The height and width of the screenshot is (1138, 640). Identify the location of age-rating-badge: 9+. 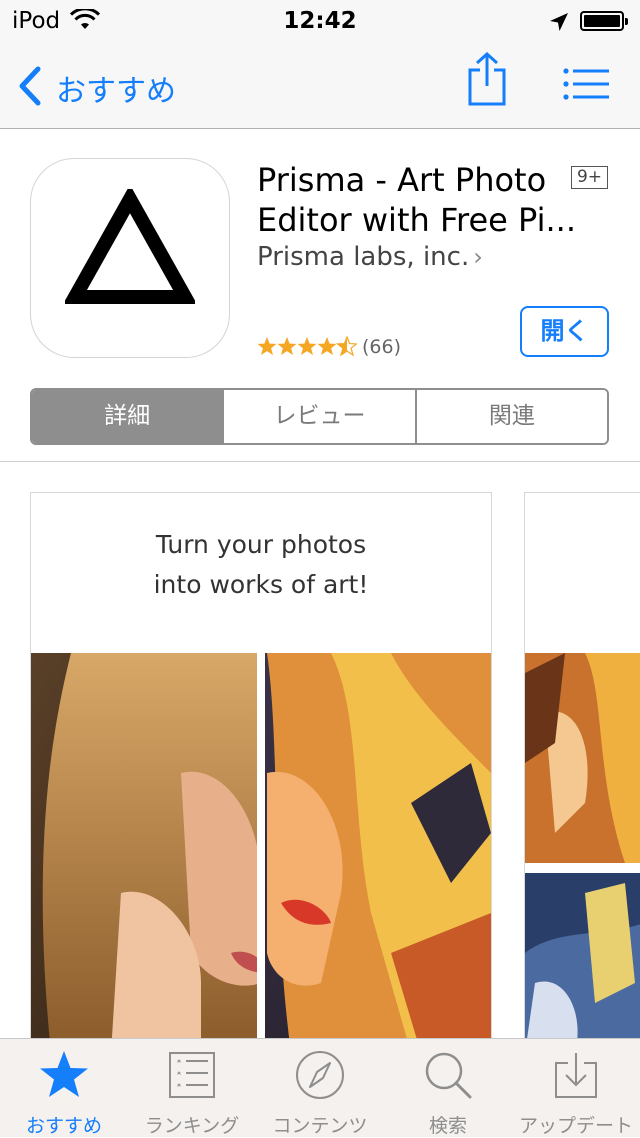
(589, 177).